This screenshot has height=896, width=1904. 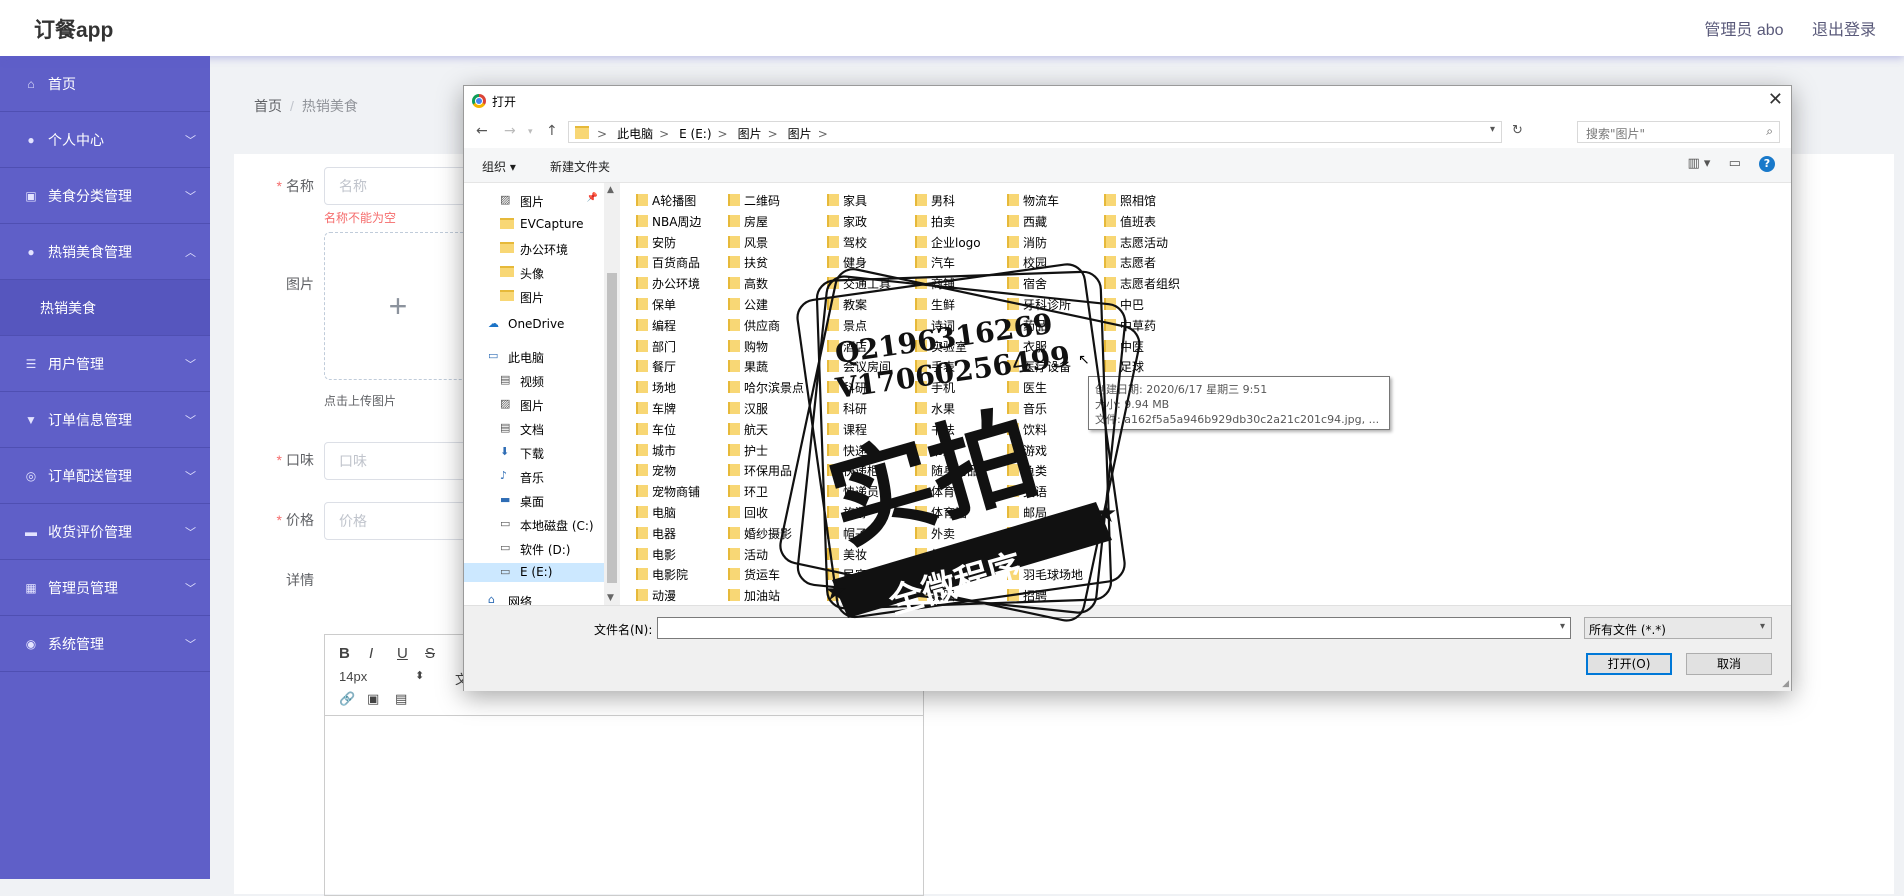 What do you see at coordinates (1724, 164) in the screenshot?
I see `view-controls: ▥ ▾ ▭ ?` at bounding box center [1724, 164].